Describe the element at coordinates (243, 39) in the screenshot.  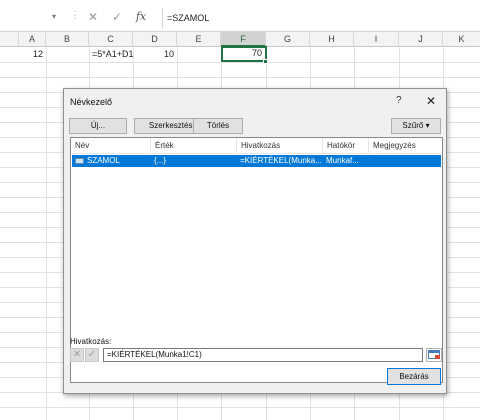
I see `column-header-f: F` at that location.